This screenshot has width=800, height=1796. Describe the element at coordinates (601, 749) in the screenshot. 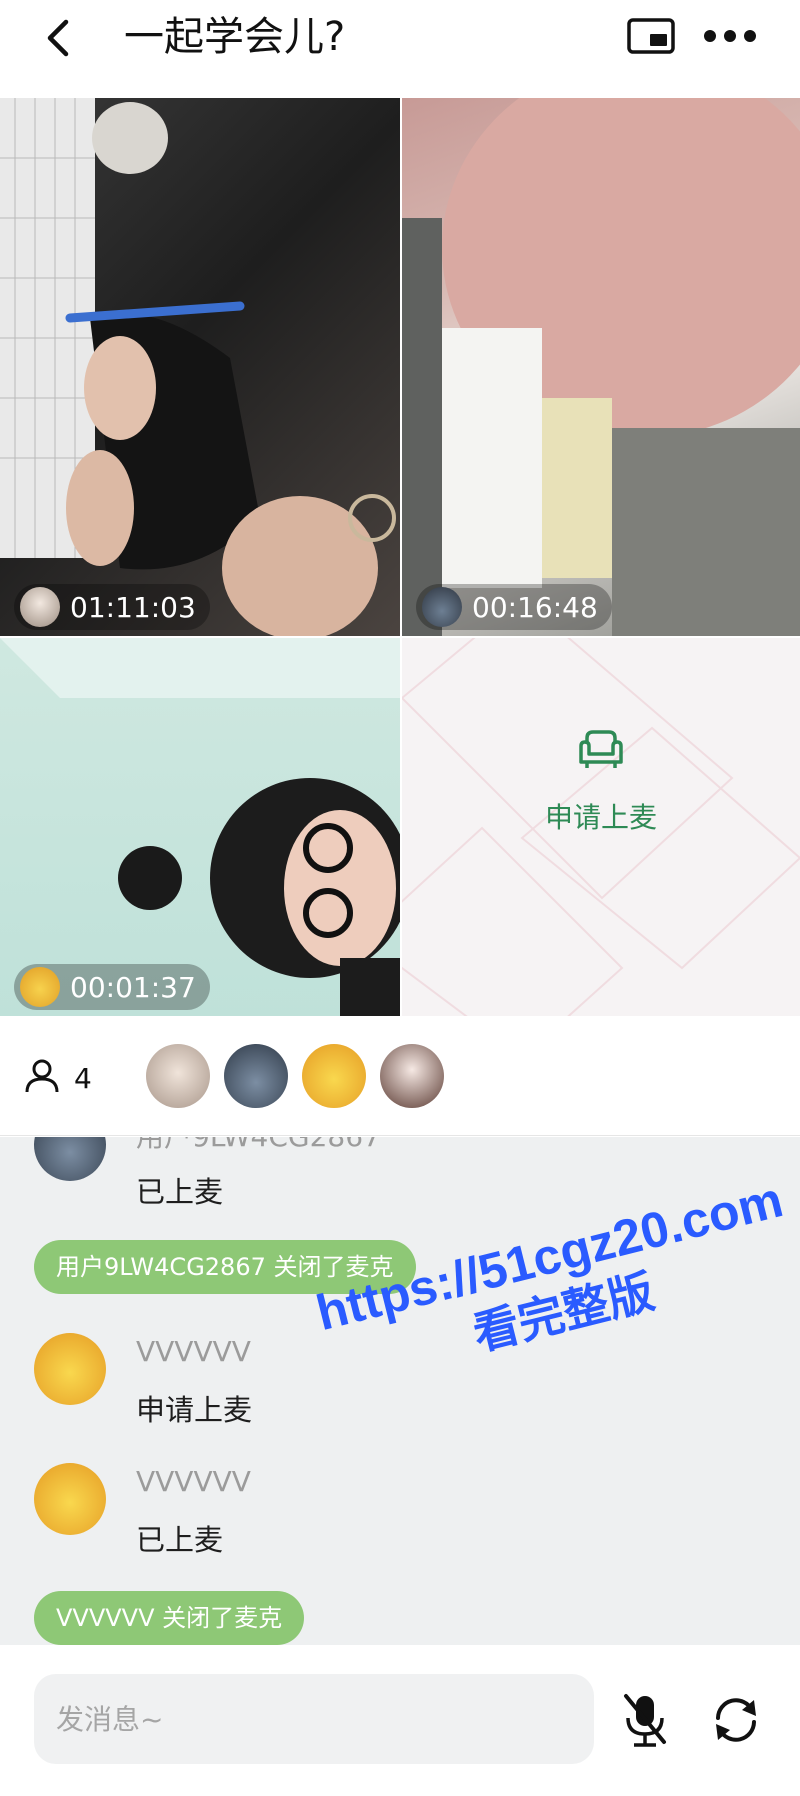

I see `sofa-icon` at that location.